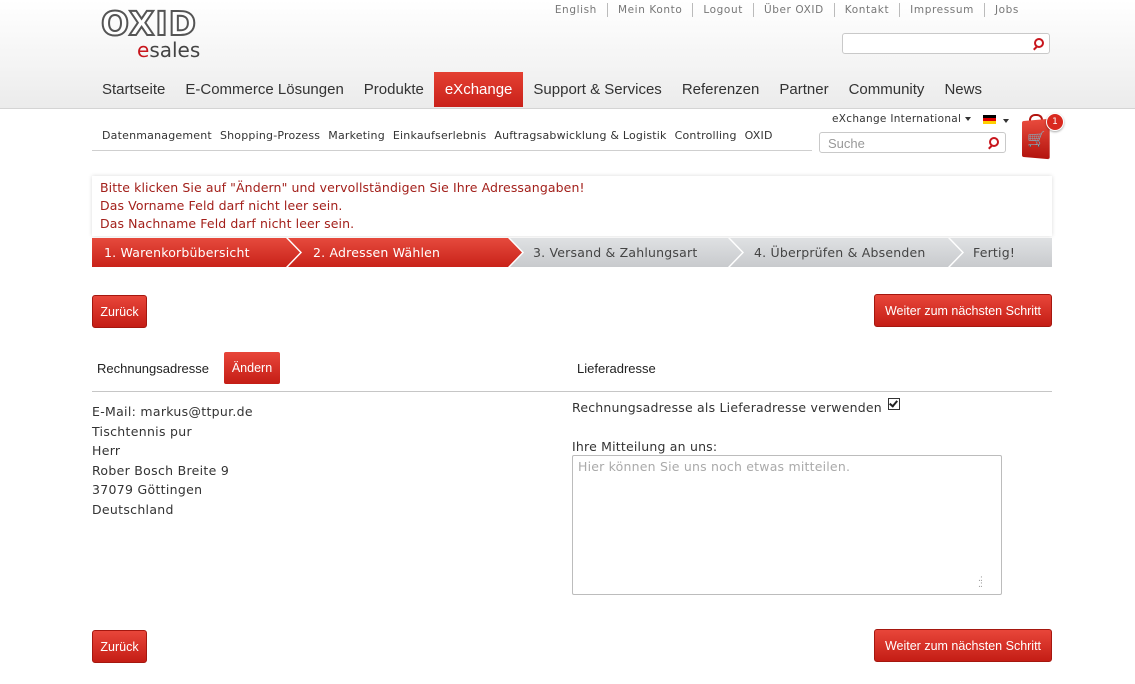 The width and height of the screenshot is (1135, 684). Describe the element at coordinates (1001, 10) in the screenshot. I see `meta-link-jobs: Jobs` at that location.